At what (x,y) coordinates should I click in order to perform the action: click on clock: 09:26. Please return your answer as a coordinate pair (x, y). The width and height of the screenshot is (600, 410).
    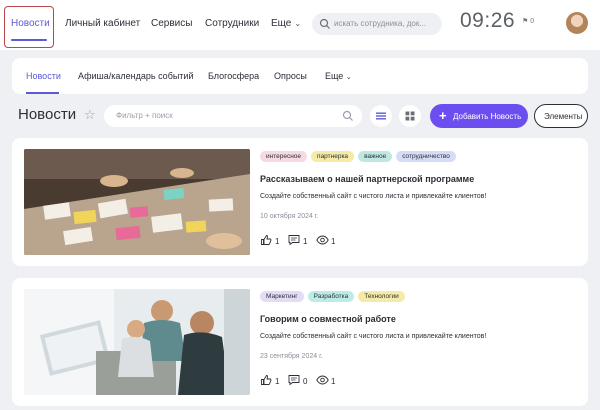
    Looking at the image, I should click on (488, 20).